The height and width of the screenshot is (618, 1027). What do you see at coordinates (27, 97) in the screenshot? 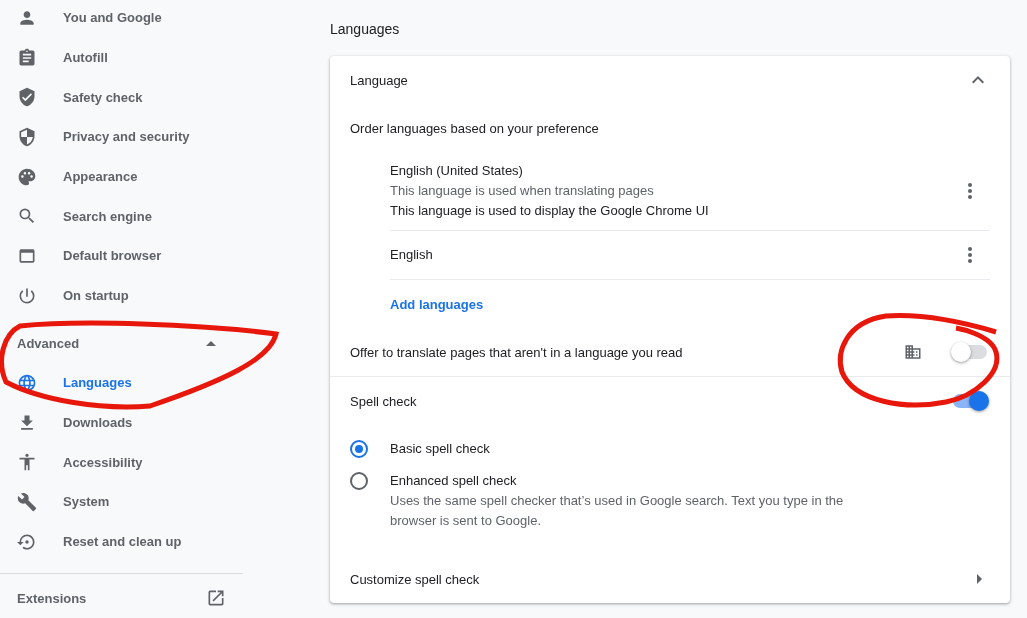
I see `shield-check-icon` at bounding box center [27, 97].